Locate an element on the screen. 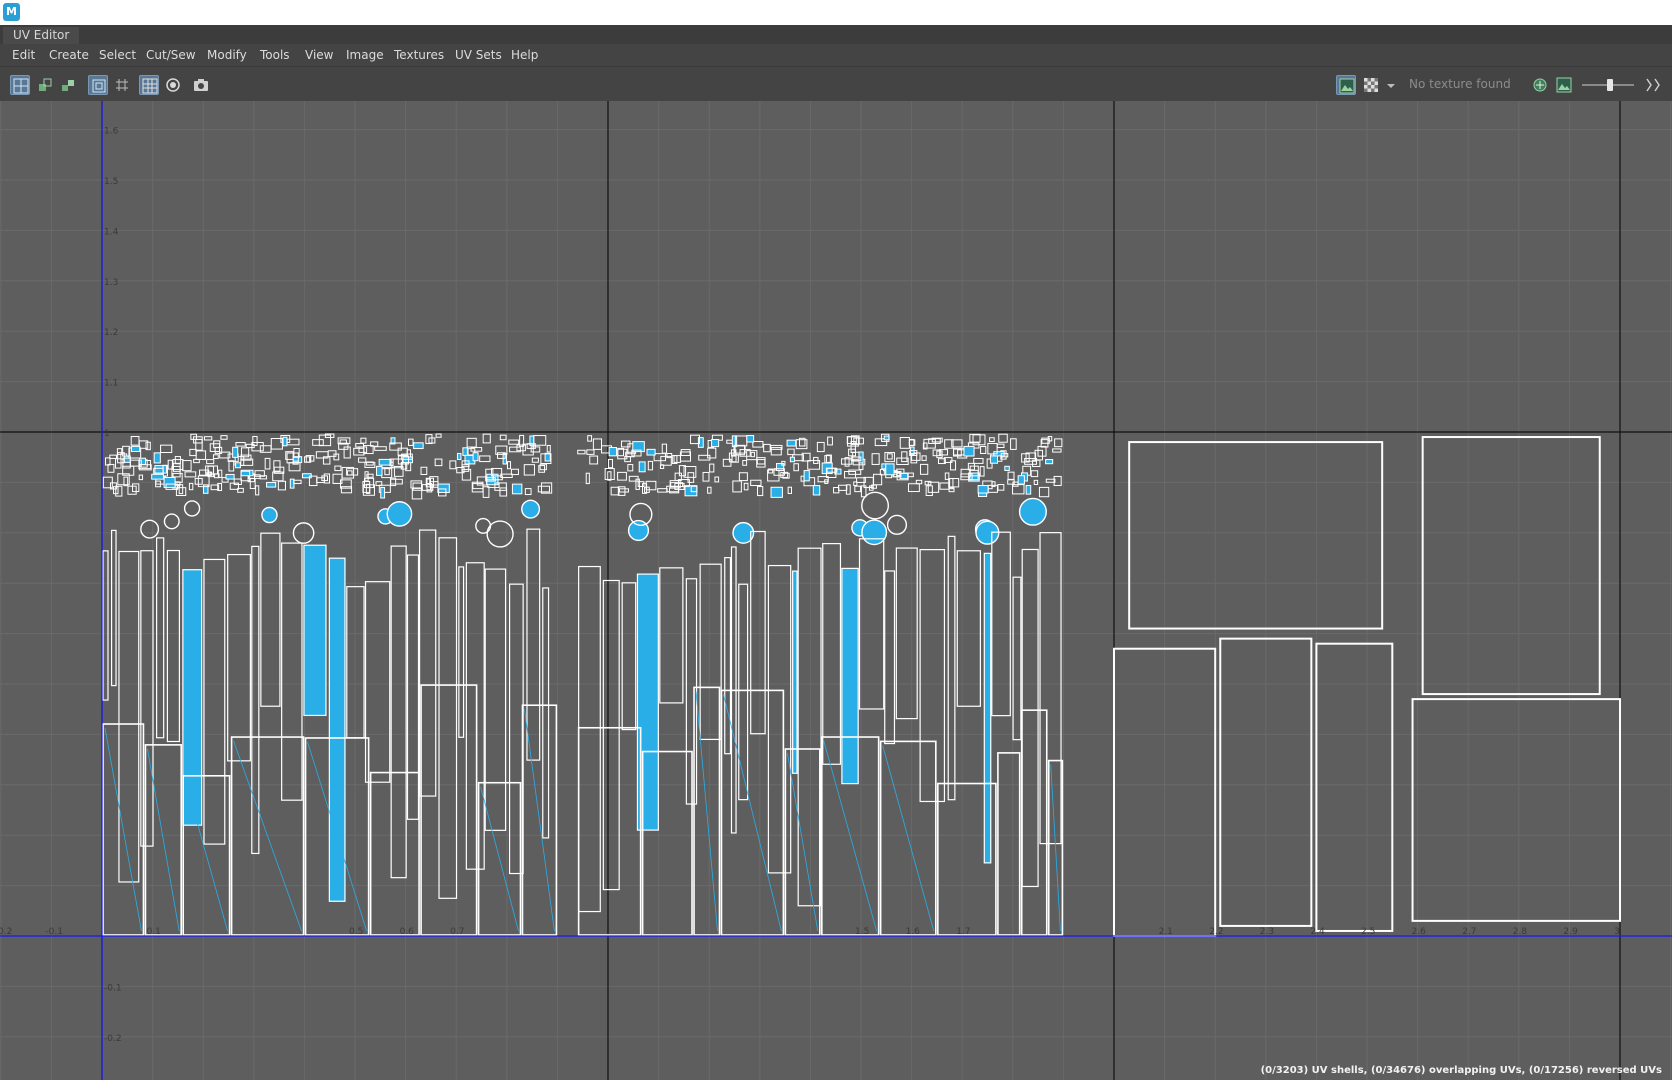  texture-borders-icon is located at coordinates (122, 85).